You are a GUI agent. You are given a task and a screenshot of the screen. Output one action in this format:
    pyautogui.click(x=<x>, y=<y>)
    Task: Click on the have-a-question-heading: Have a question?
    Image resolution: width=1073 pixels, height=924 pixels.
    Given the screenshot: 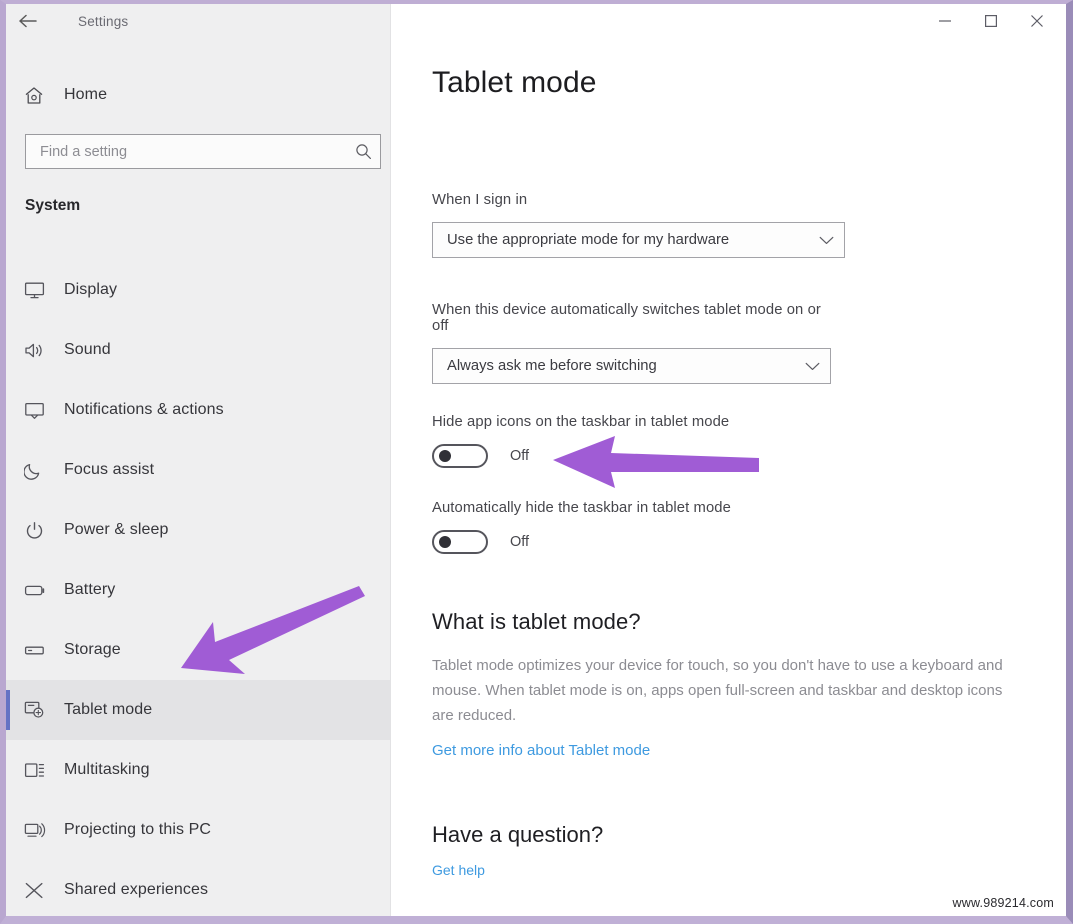 What is the action you would take?
    pyautogui.click(x=518, y=834)
    